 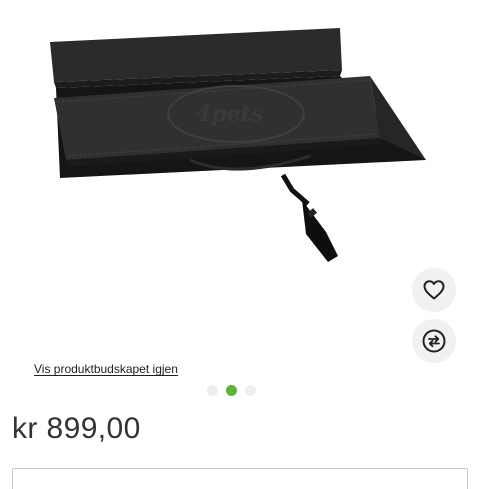 I want to click on heart-outline-icon, so click(x=434, y=290).